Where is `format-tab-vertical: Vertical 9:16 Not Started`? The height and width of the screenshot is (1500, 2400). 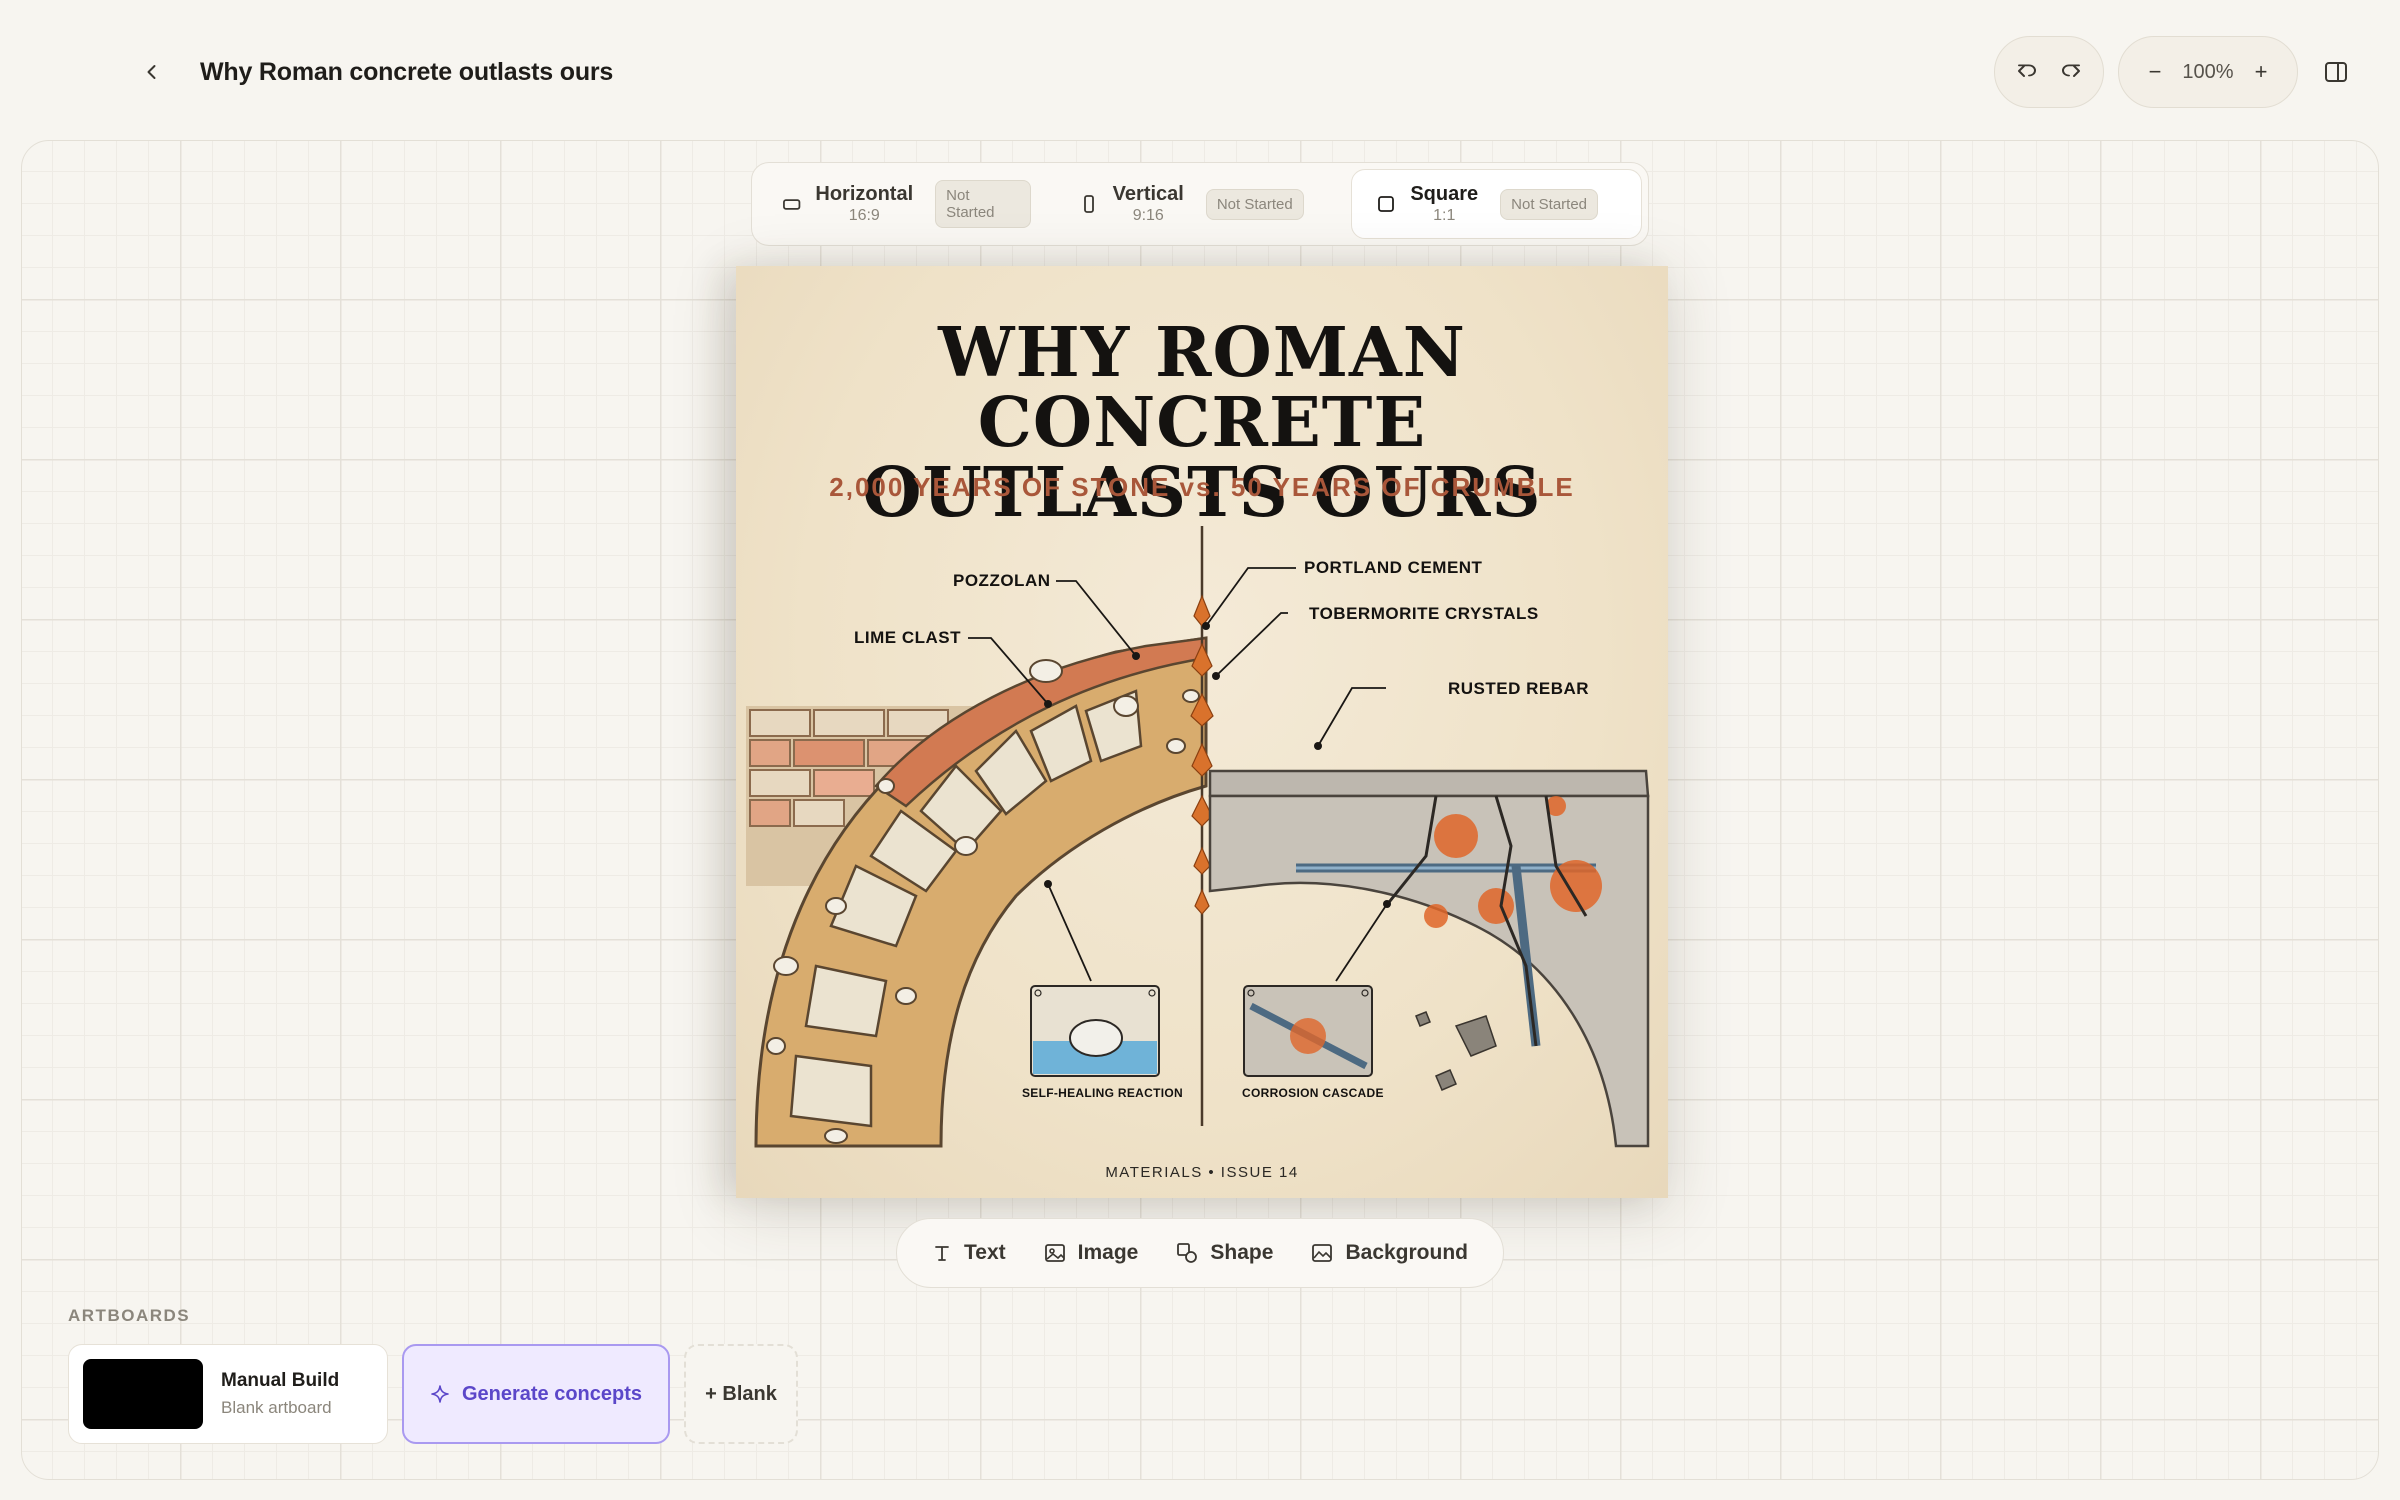 format-tab-vertical: Vertical 9:16 Not Started is located at coordinates (1199, 204).